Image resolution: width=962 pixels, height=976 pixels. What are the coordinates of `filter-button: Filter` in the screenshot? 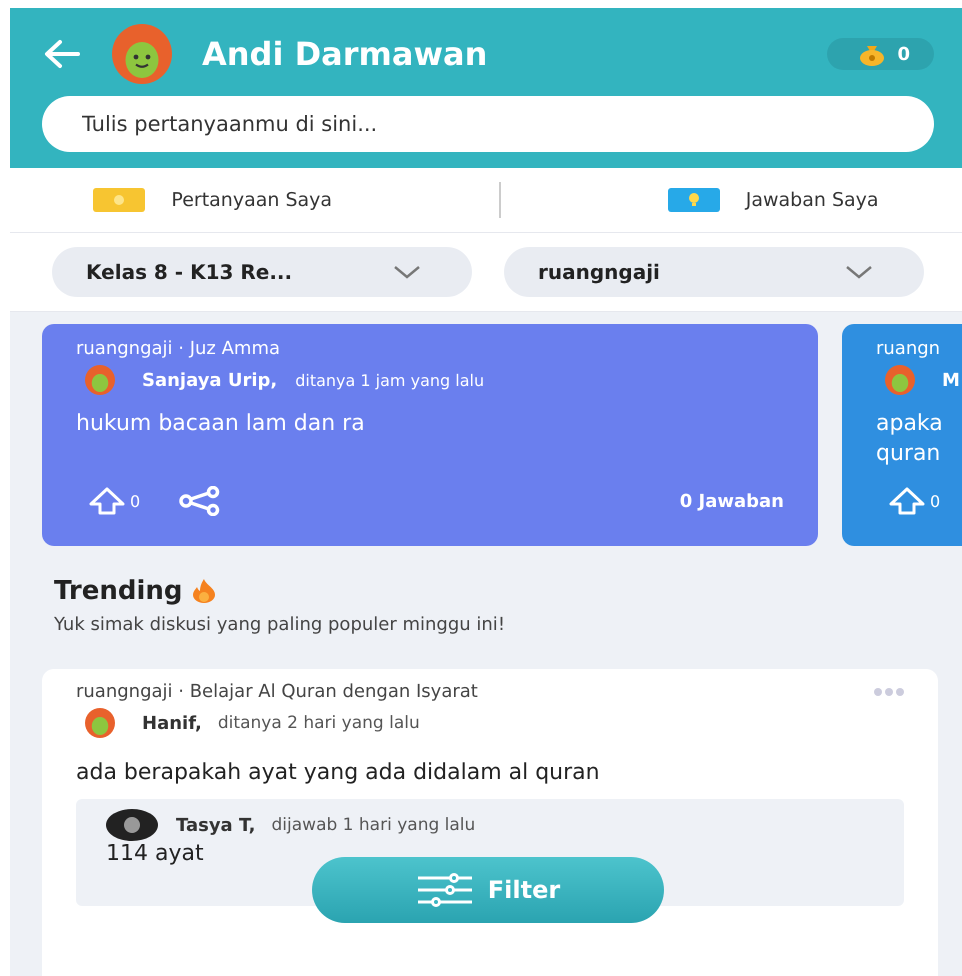 It's located at (488, 890).